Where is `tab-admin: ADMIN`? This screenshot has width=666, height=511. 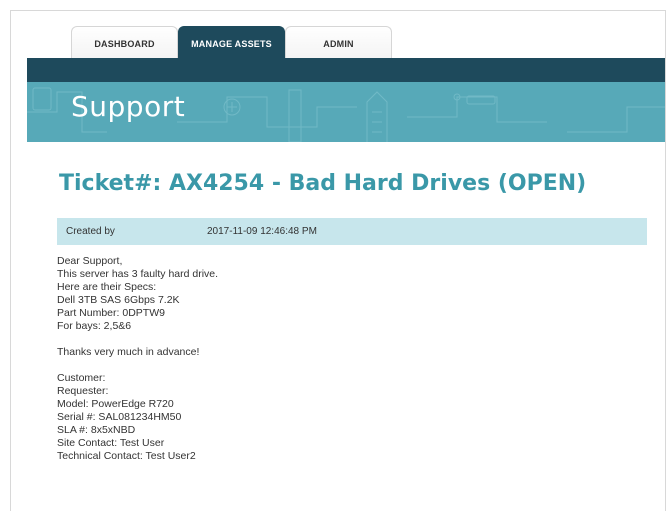
tab-admin: ADMIN is located at coordinates (338, 43).